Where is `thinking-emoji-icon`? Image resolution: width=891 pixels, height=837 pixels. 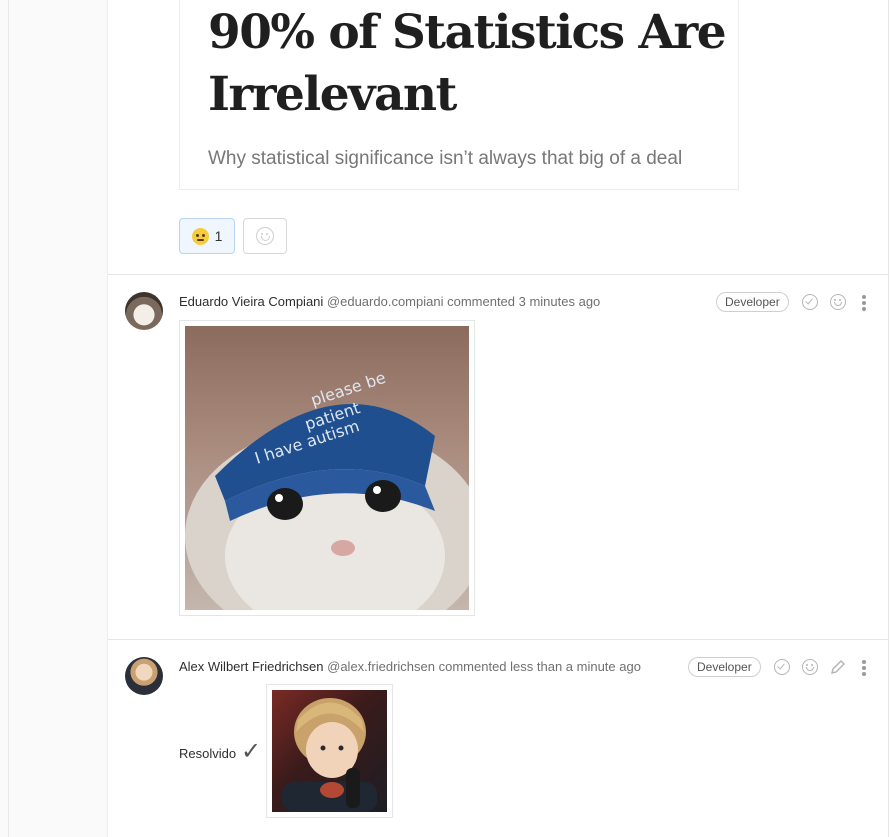
thinking-emoji-icon is located at coordinates (200, 236).